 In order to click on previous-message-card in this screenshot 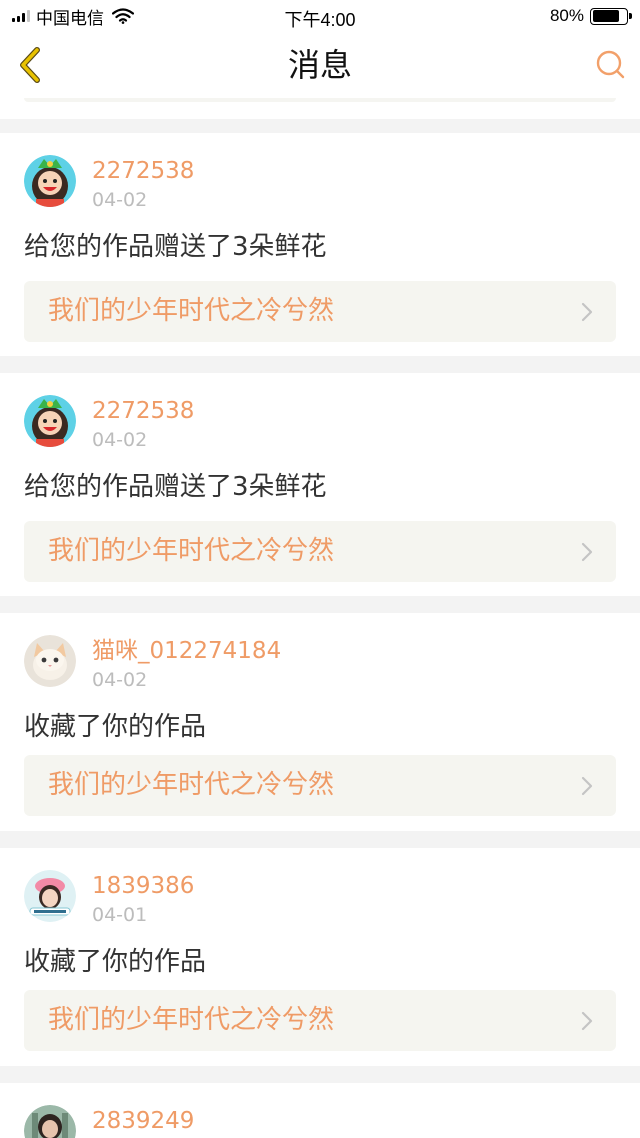, I will do `click(320, 108)`.